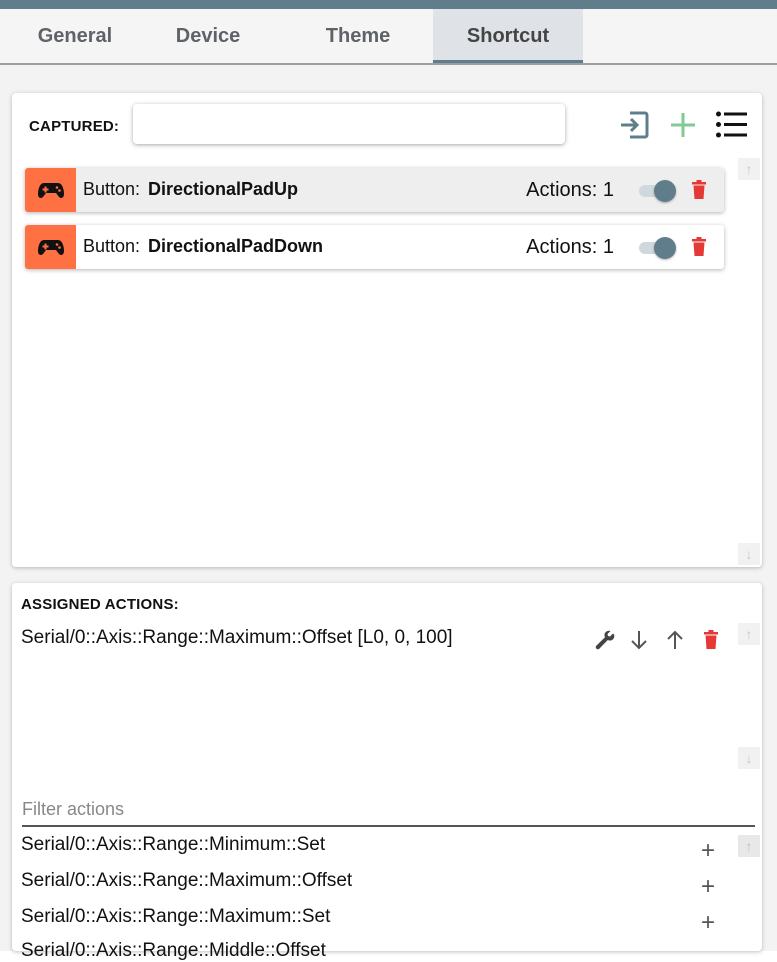  Describe the element at coordinates (74, 126) in the screenshot. I see `captured-label: CAPTURED:` at that location.